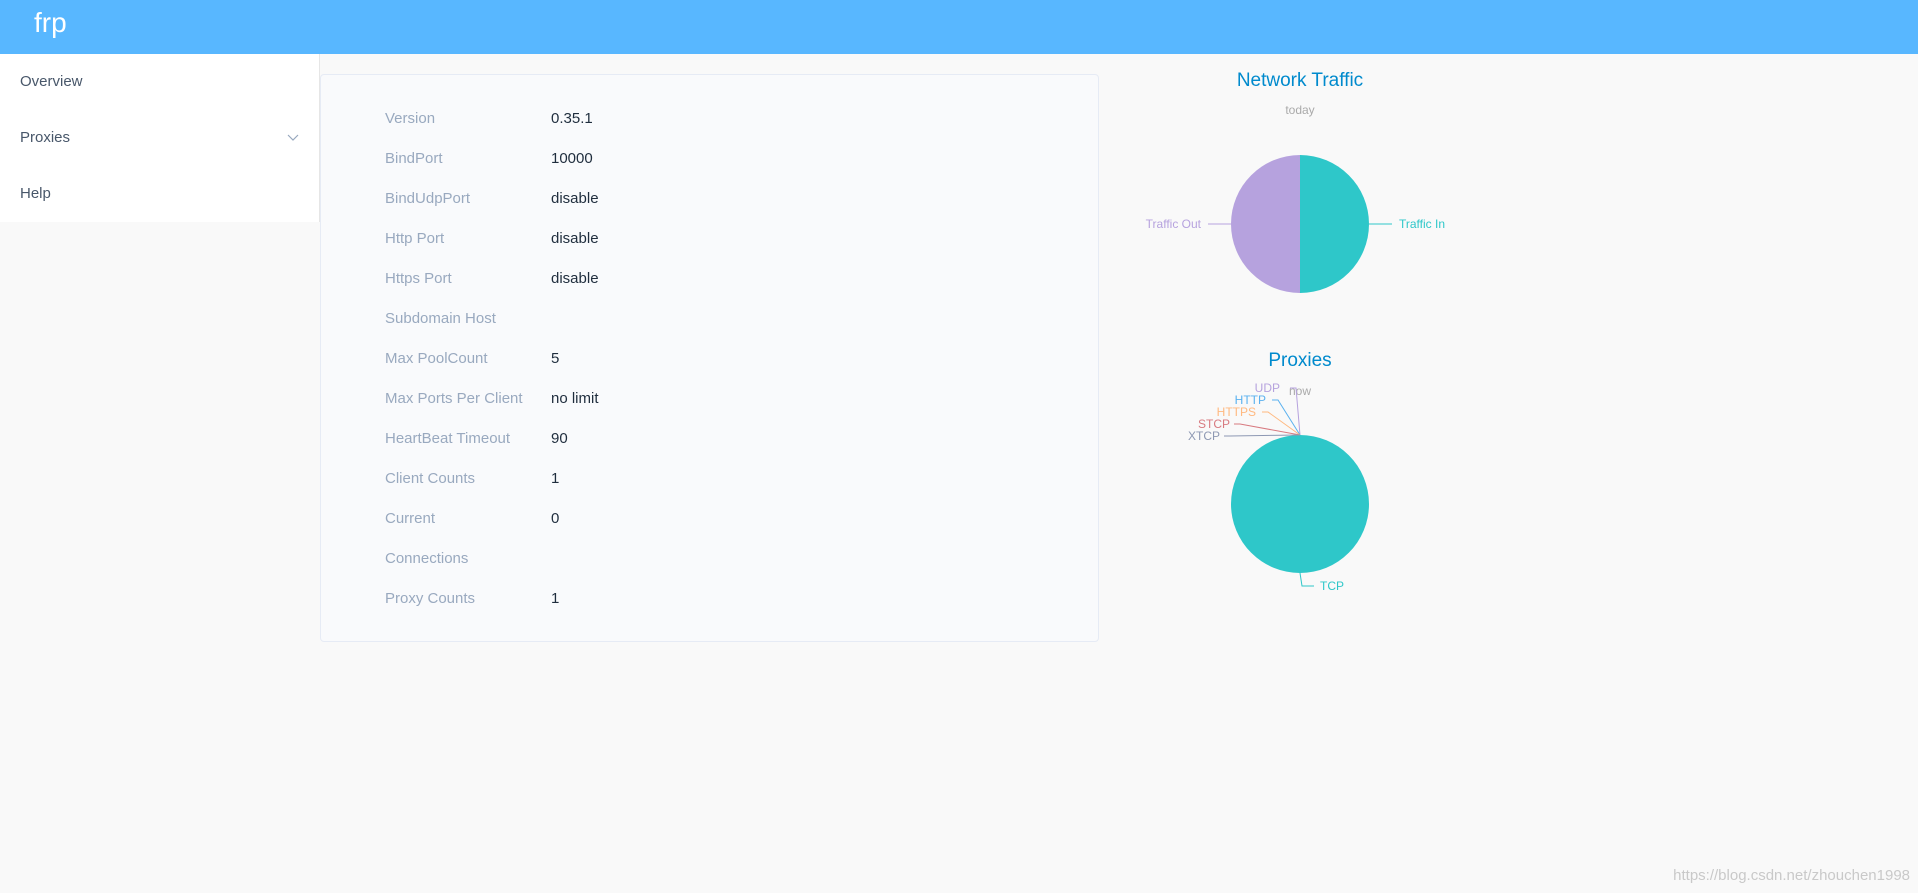  I want to click on info-label: Https Port, so click(418, 278).